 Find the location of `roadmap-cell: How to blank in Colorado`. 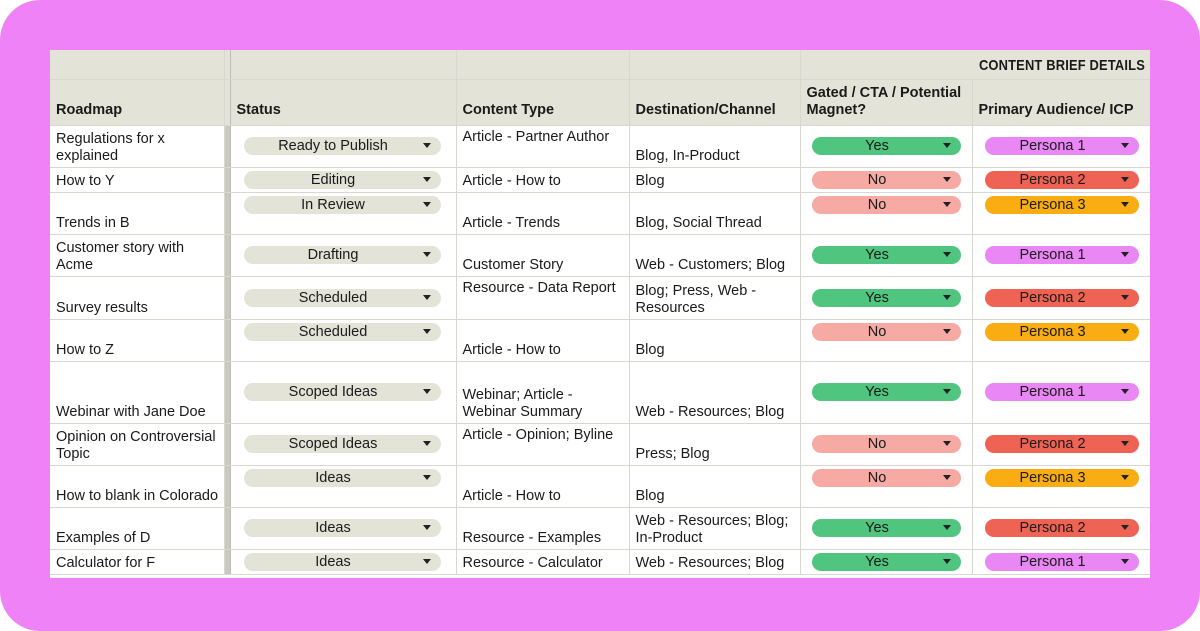

roadmap-cell: How to blank in Colorado is located at coordinates (137, 486).